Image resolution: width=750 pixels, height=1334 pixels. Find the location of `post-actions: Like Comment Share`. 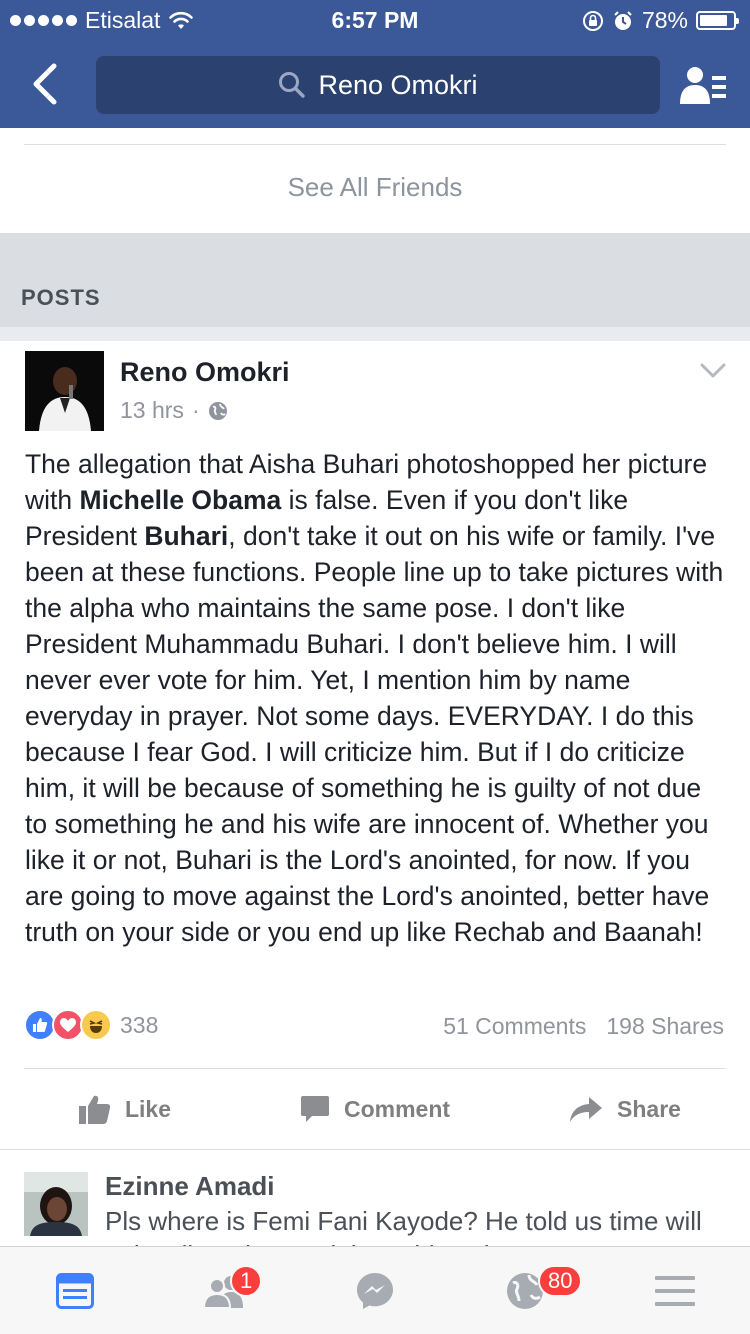

post-actions: Like Comment Share is located at coordinates (375, 1109).